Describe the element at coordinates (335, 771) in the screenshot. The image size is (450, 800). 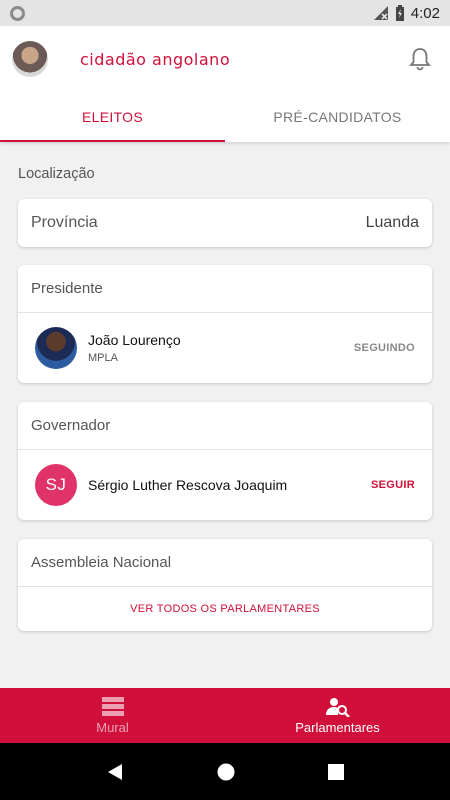
I see `recents-icon` at that location.